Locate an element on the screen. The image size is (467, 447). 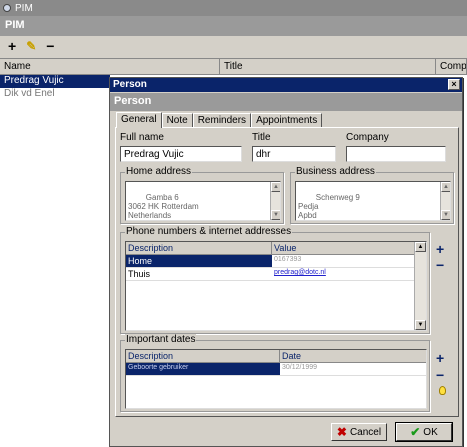
home-address-label: Home address is located at coordinates (159, 171).